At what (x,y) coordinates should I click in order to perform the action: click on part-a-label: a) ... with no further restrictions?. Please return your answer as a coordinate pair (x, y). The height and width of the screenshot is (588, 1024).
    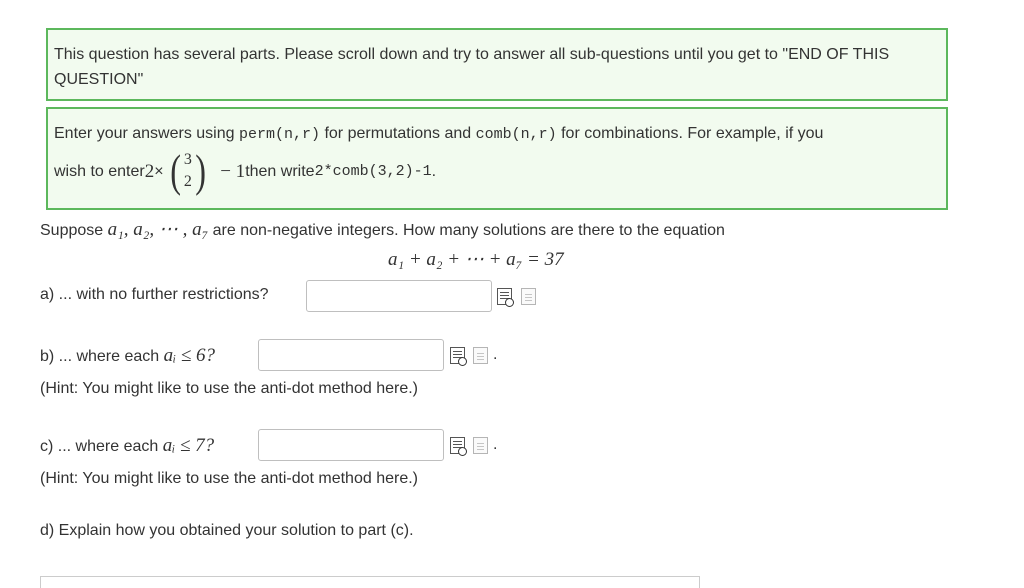
    Looking at the image, I should click on (154, 294).